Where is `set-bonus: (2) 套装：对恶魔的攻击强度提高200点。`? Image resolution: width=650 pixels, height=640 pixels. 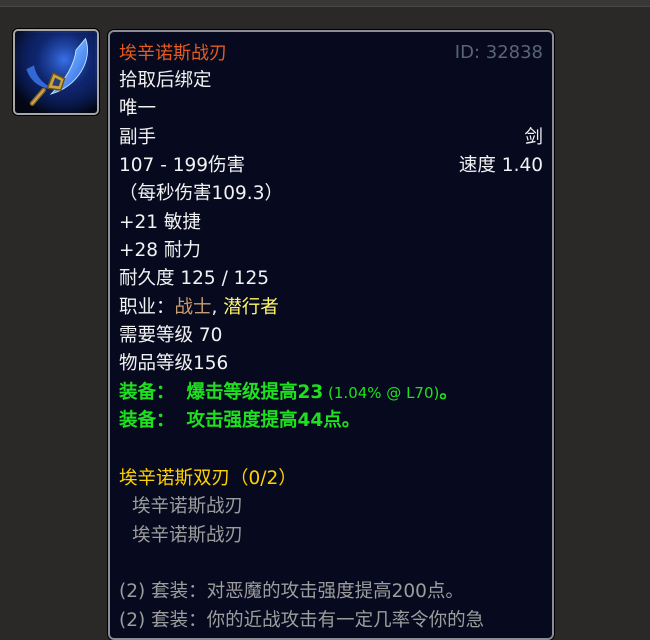
set-bonus: (2) 套装：对恶魔的攻击强度提高200点。 is located at coordinates (291, 591).